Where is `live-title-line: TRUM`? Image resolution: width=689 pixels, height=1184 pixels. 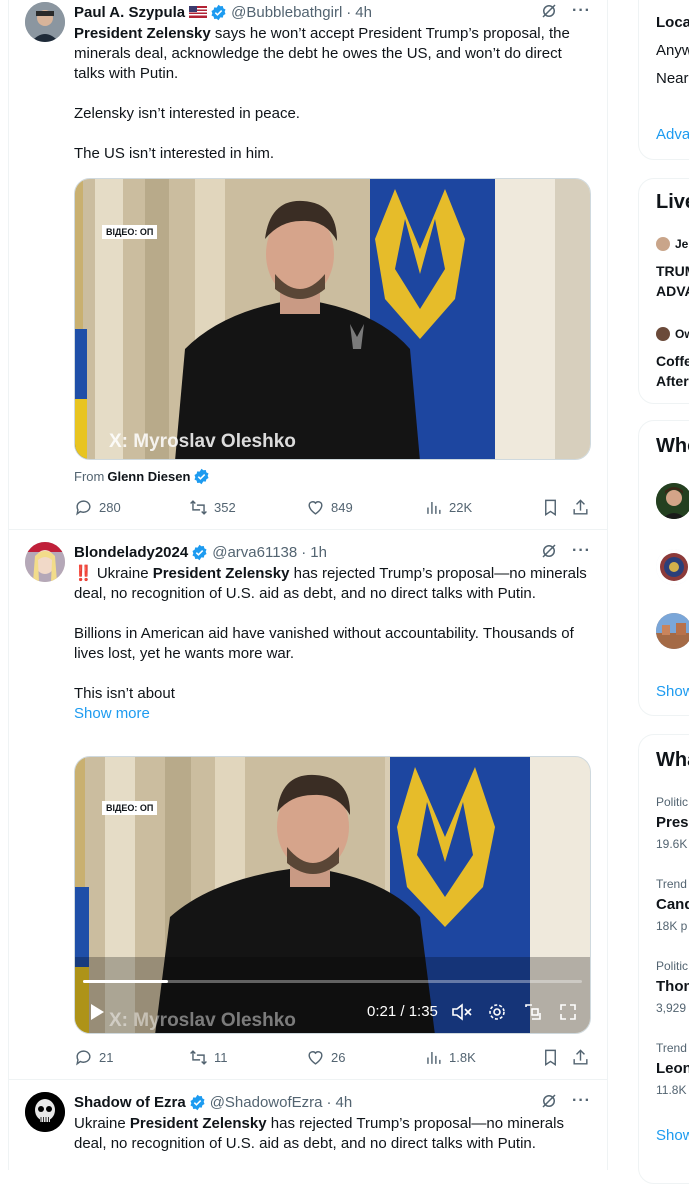 live-title-line: TRUM is located at coordinates (672, 271).